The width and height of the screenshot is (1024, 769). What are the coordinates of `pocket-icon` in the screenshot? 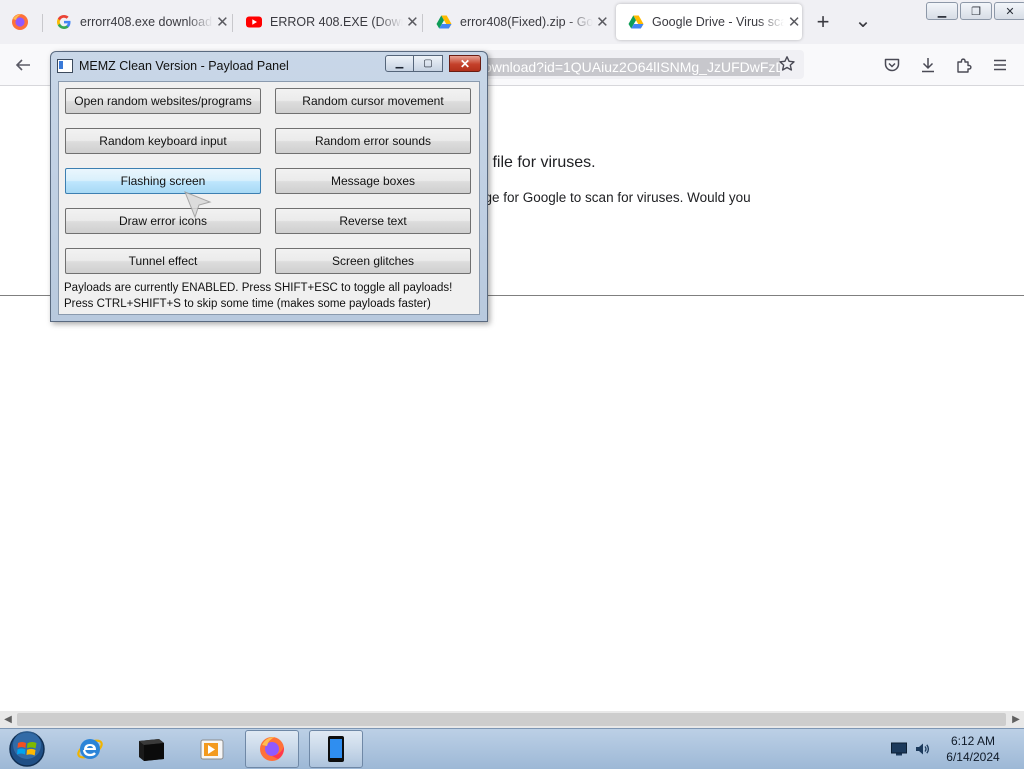 It's located at (892, 65).